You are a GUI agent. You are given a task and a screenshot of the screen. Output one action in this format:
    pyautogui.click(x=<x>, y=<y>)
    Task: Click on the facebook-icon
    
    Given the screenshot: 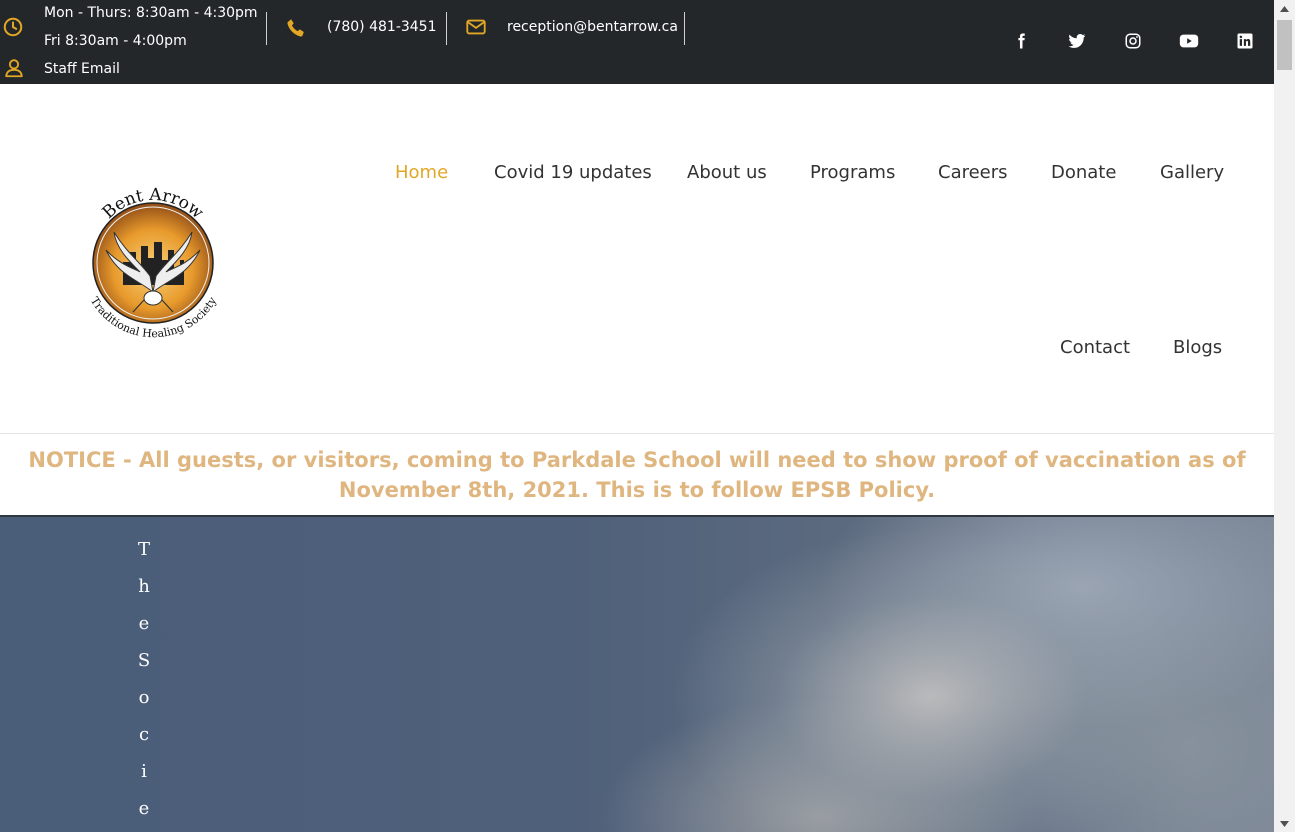 What is the action you would take?
    pyautogui.click(x=1021, y=41)
    